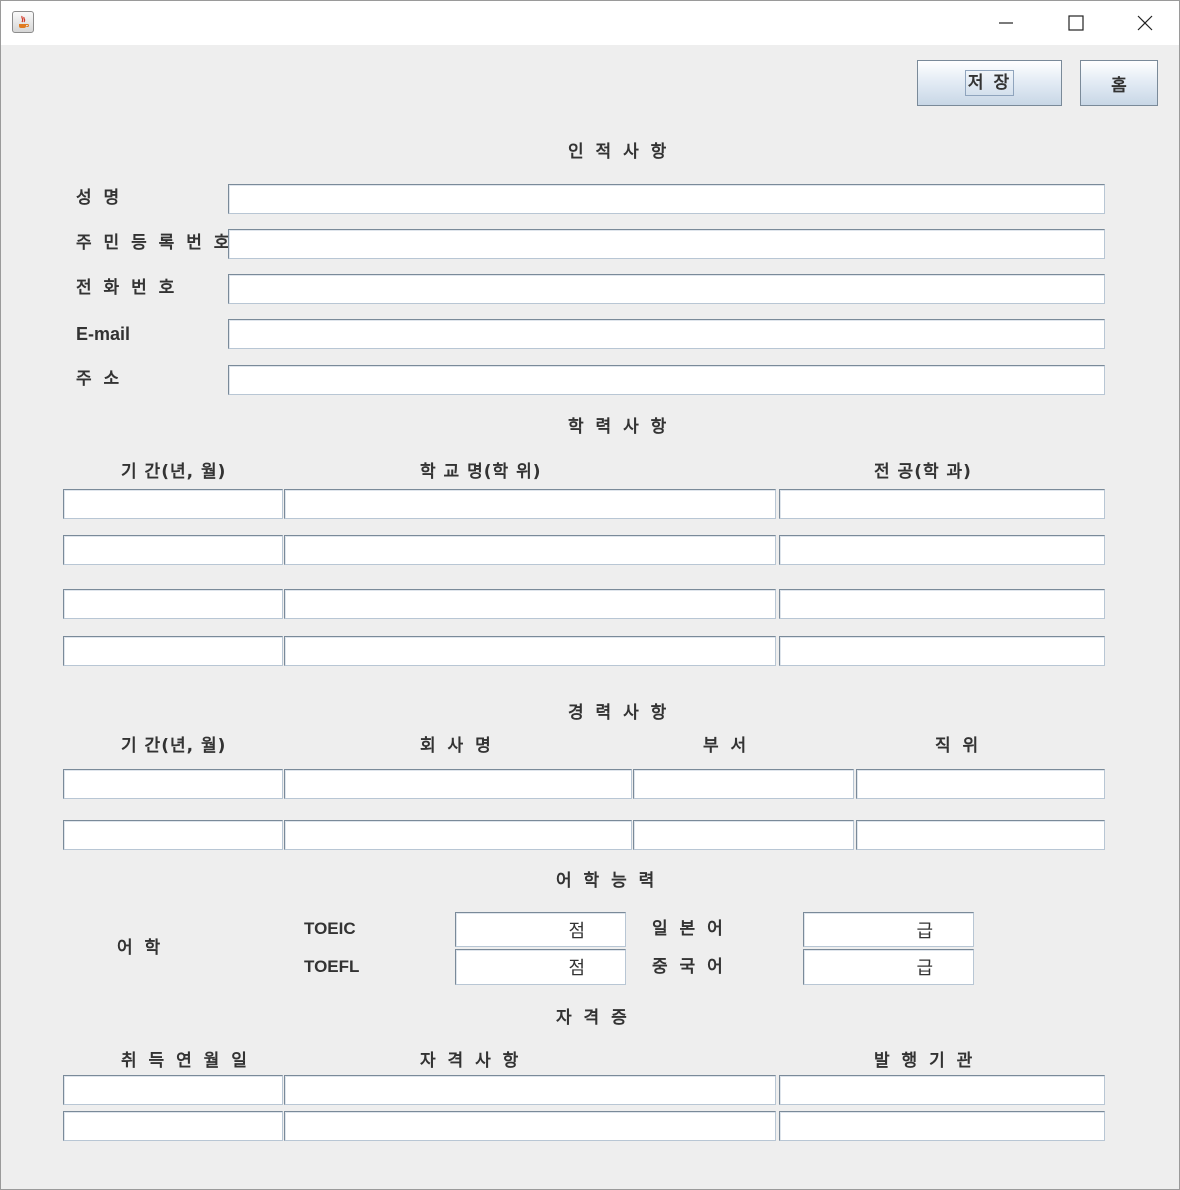  What do you see at coordinates (471, 1061) in the screenshot?
I see `certificate-name-header: 자 격 사 항` at bounding box center [471, 1061].